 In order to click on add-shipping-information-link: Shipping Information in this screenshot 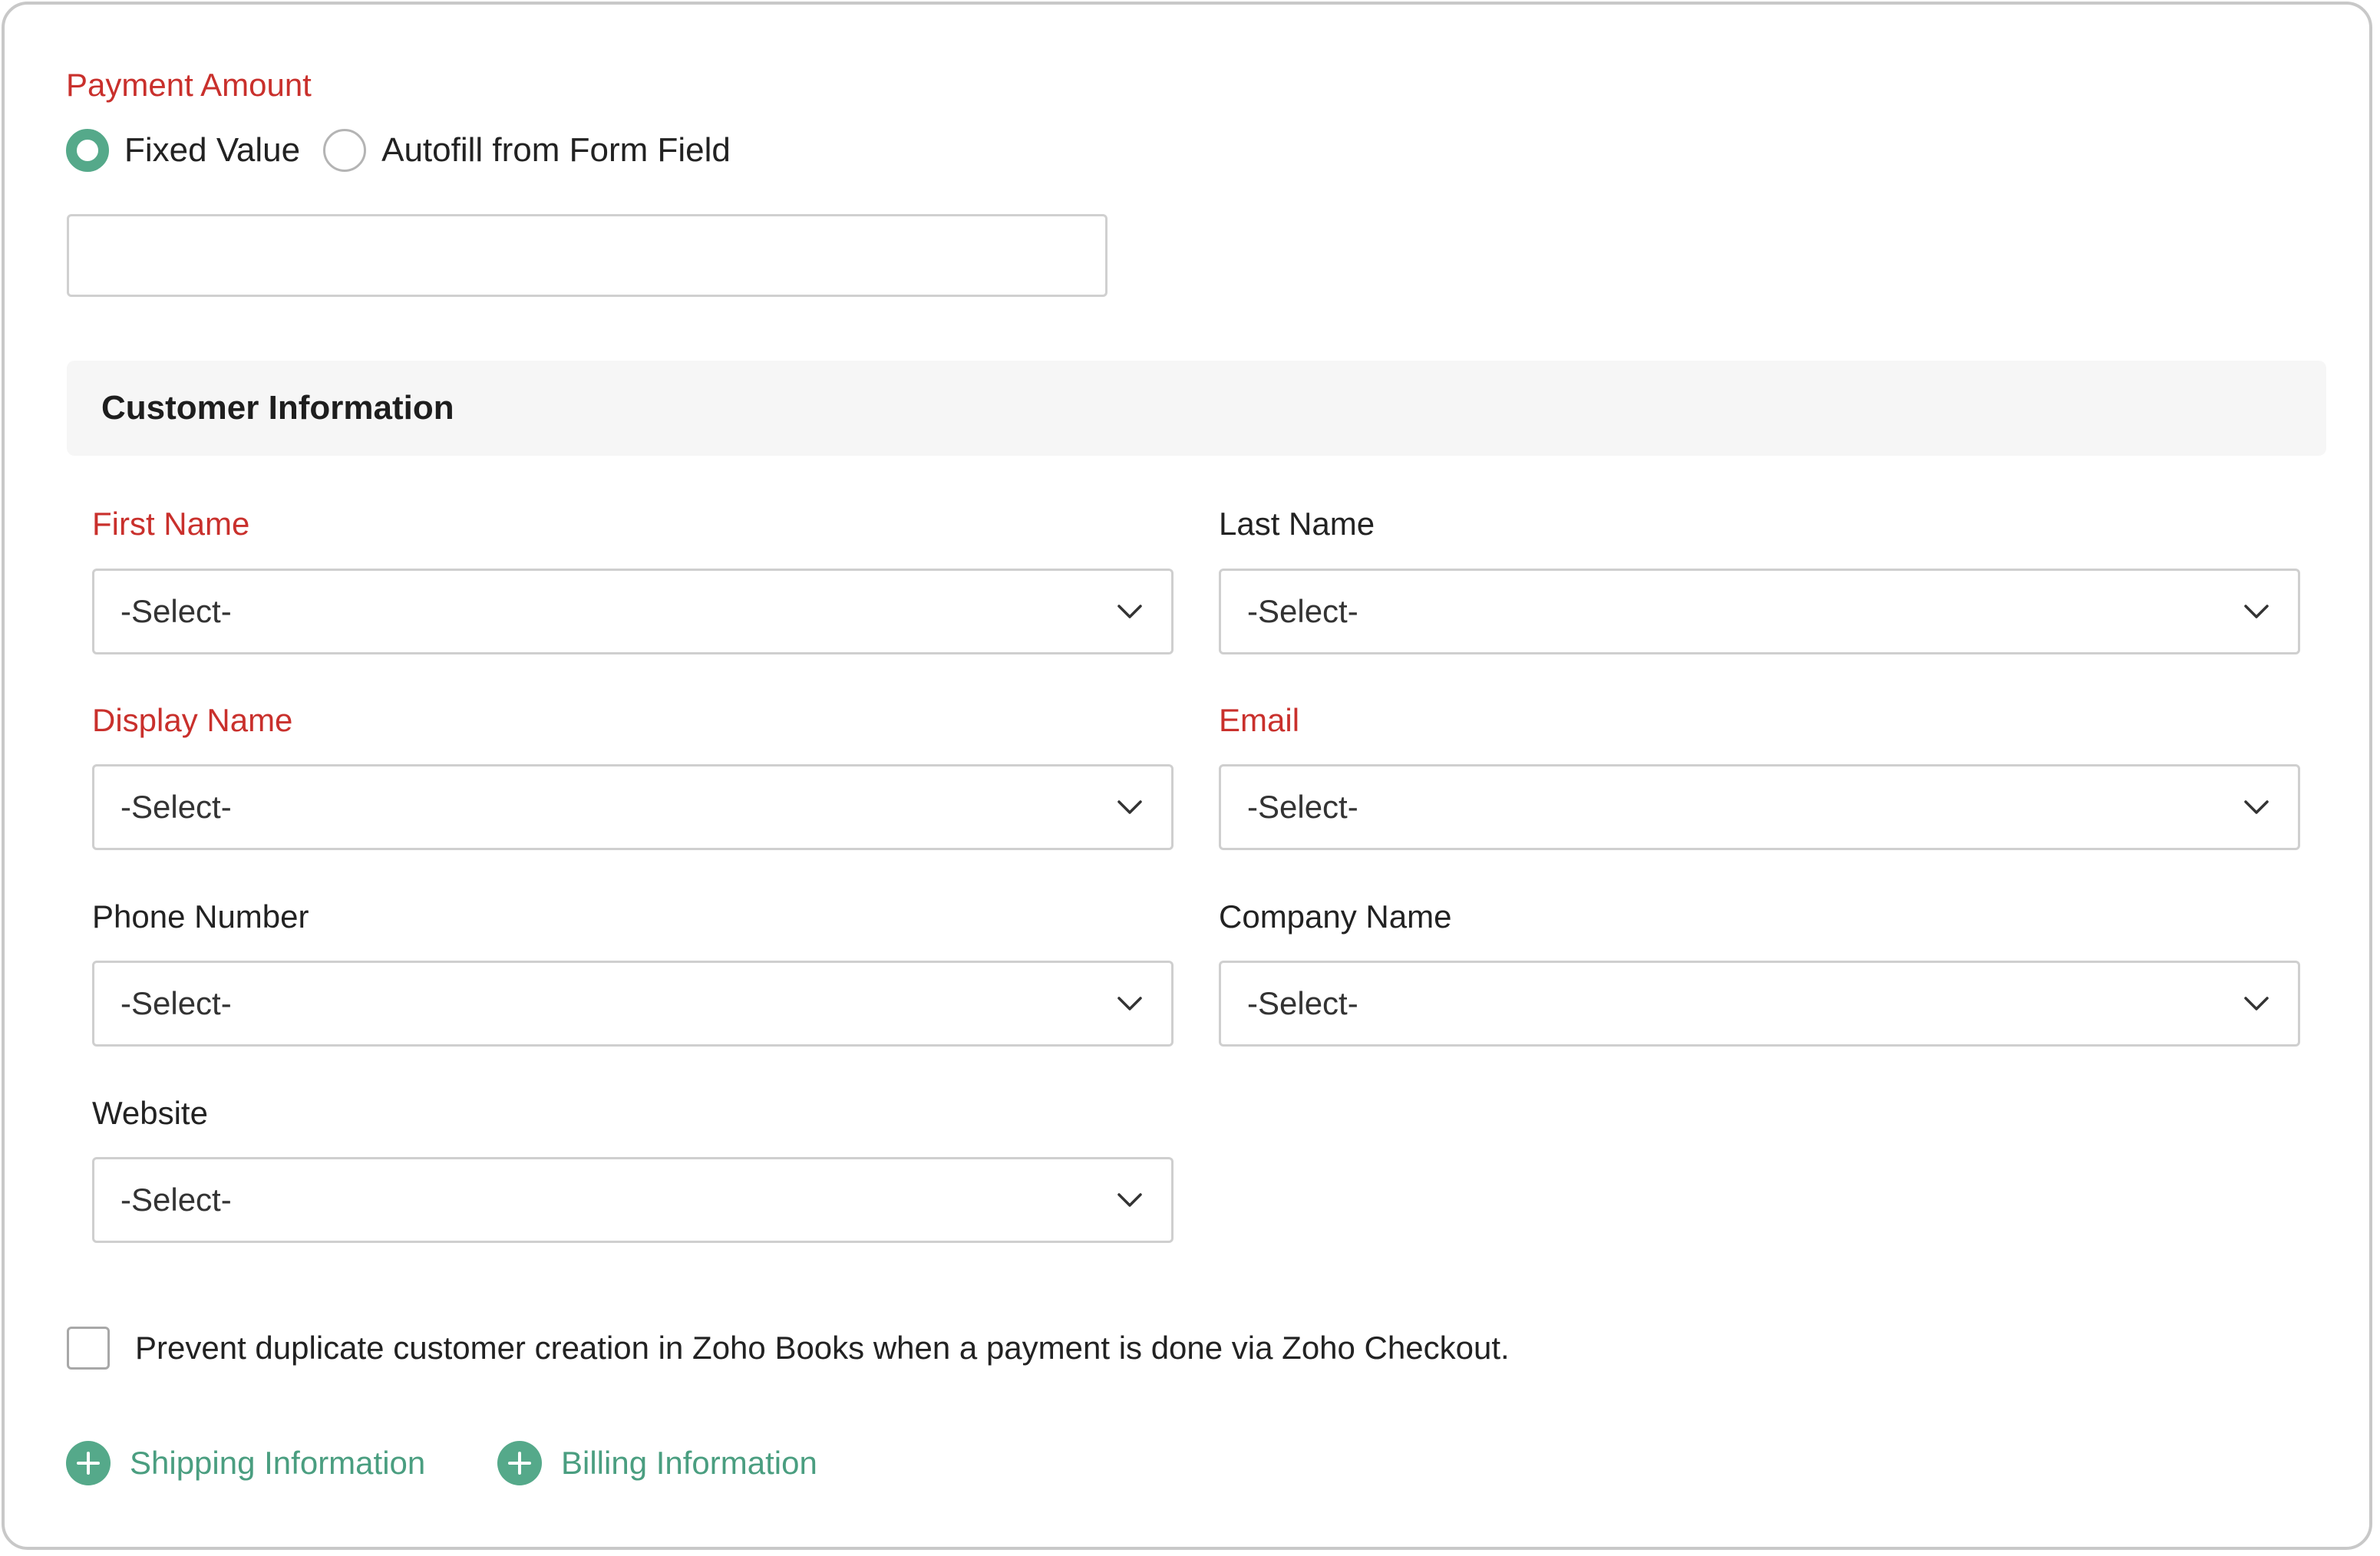, I will do `click(245, 1463)`.